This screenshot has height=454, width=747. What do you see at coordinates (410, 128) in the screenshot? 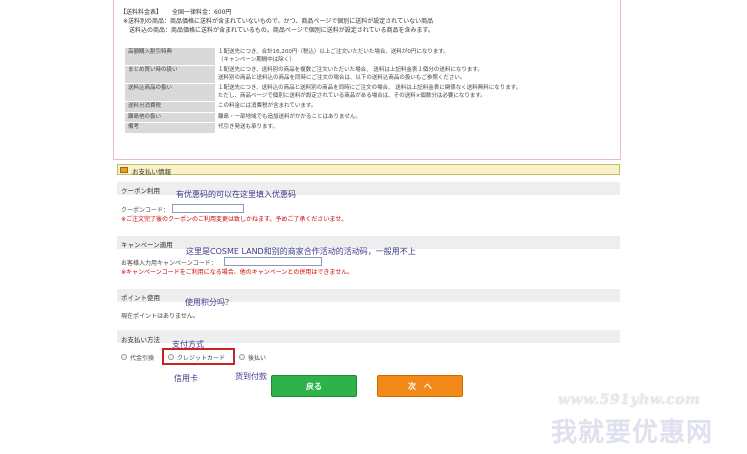
I see `row-text: 代引き発送も承ります。` at bounding box center [410, 128].